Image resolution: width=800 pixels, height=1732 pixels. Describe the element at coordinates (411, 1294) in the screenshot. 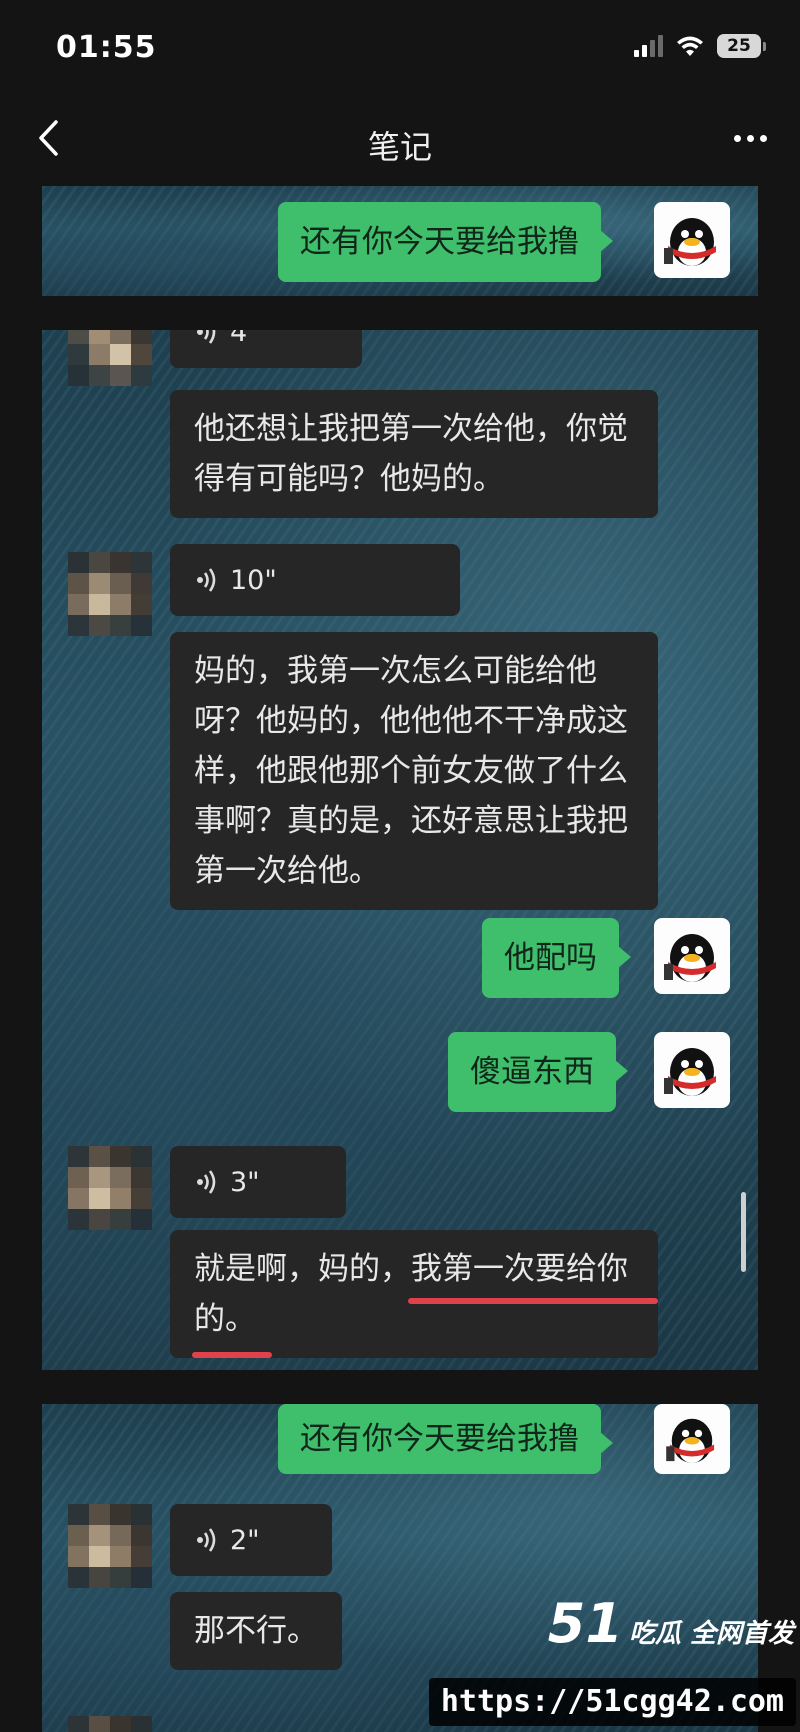

I see `message-text: 就是啊，妈的，我第一次要给你的。` at that location.